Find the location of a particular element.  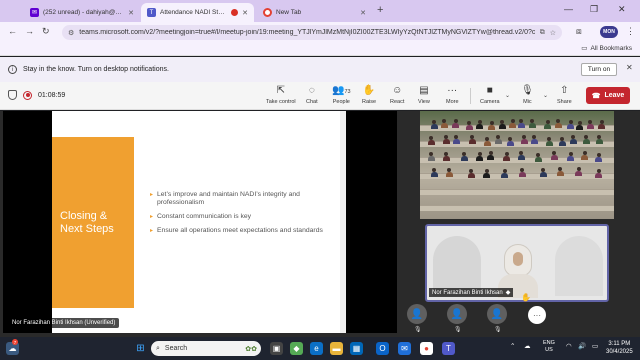

speaker-video-tile: Nor Farazihan Binti Ikhsan ◆ is located at coordinates (517, 263).